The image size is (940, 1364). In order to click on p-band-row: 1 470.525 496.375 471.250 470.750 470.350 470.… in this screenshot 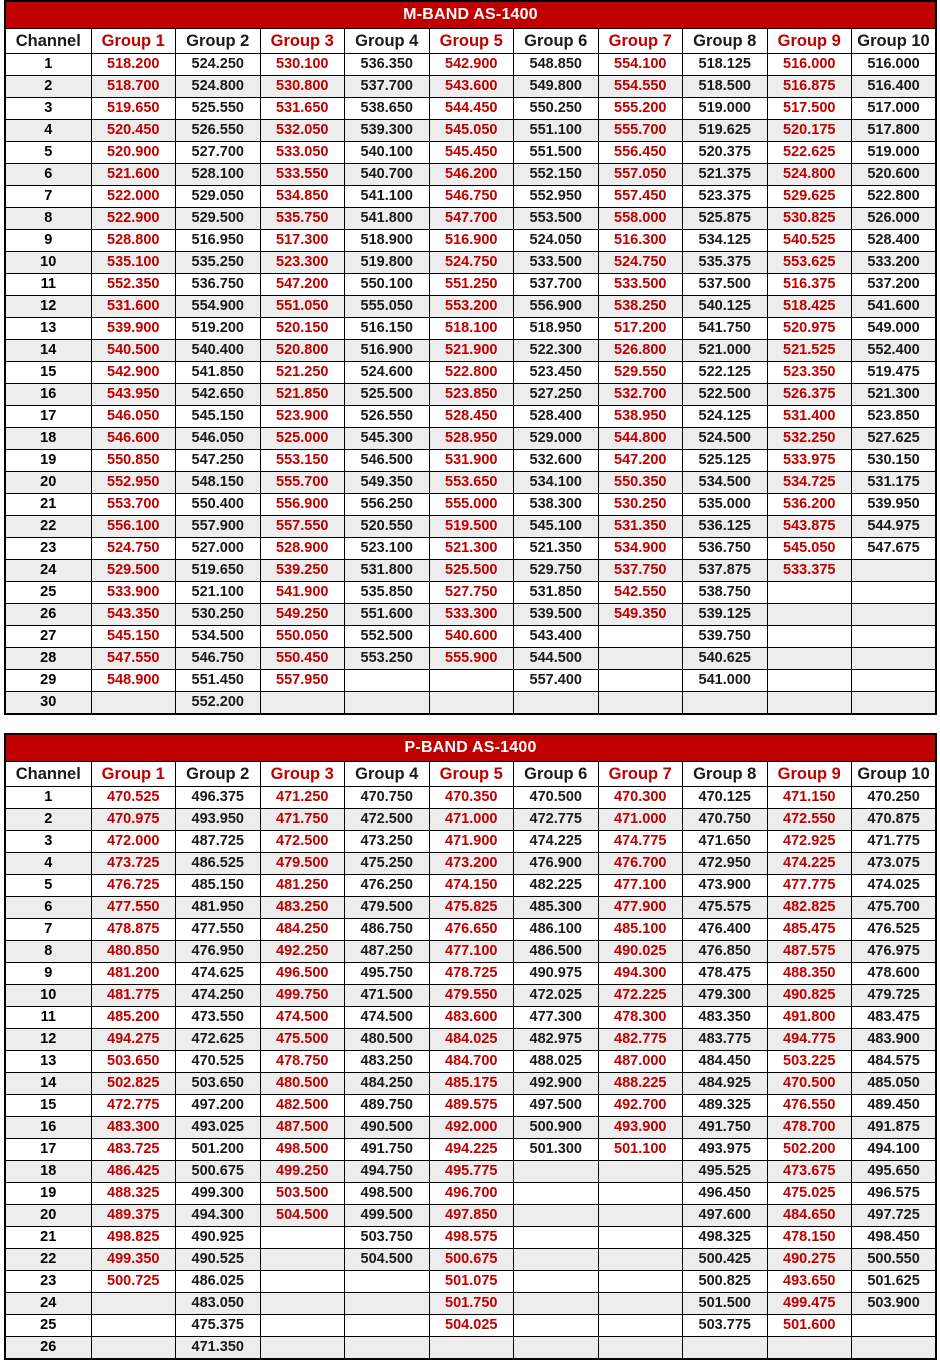, I will do `click(470, 797)`.